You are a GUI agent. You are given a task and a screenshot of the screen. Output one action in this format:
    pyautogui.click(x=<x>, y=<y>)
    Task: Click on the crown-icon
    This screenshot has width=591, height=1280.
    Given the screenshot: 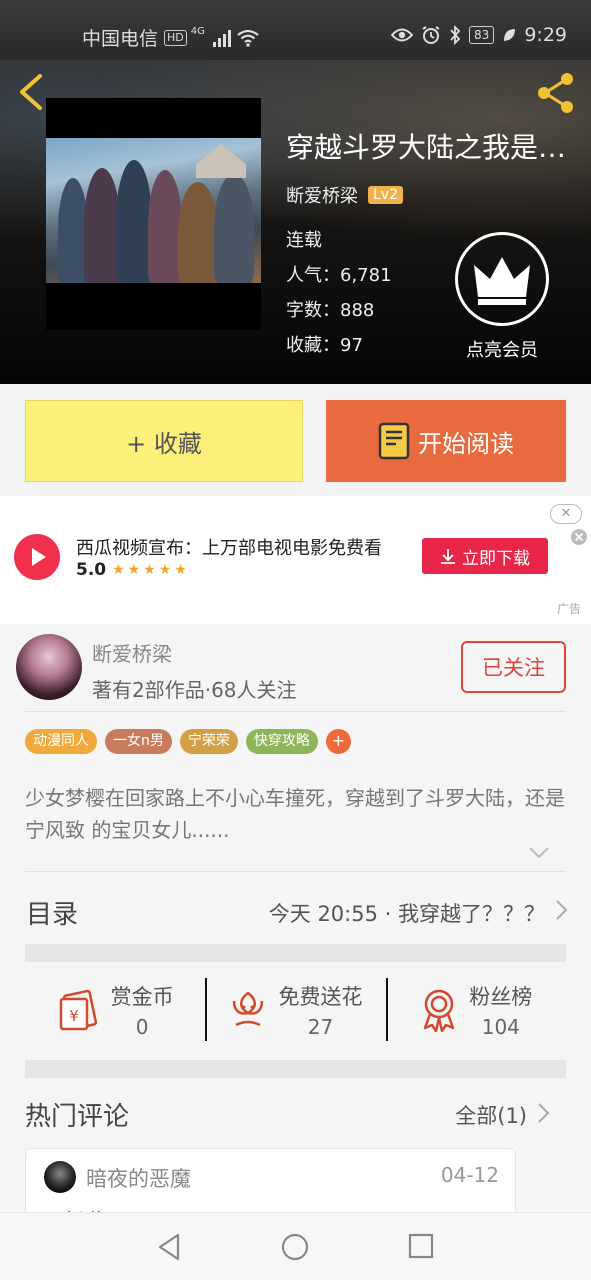 What is the action you would take?
    pyautogui.click(x=502, y=281)
    